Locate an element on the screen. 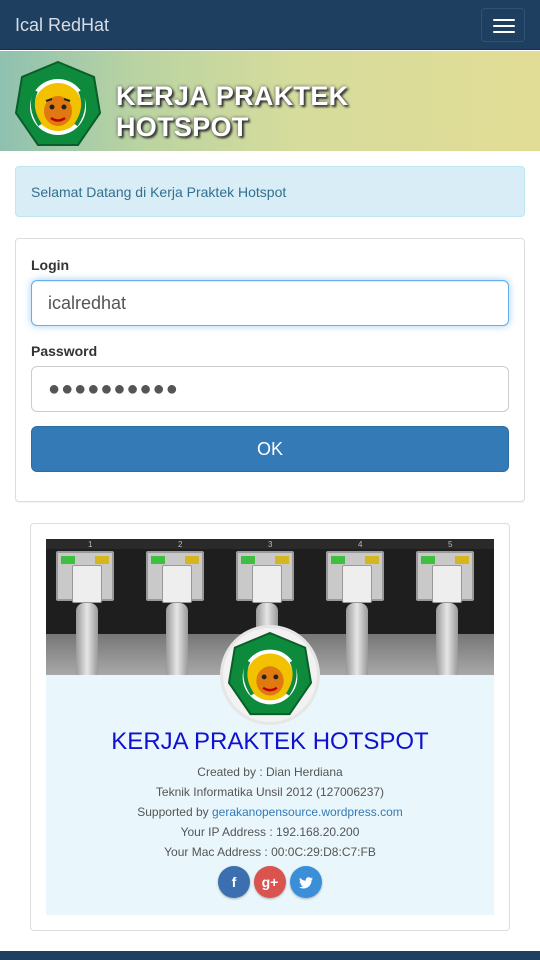 This screenshot has width=540, height=960. footer-bar is located at coordinates (270, 955).